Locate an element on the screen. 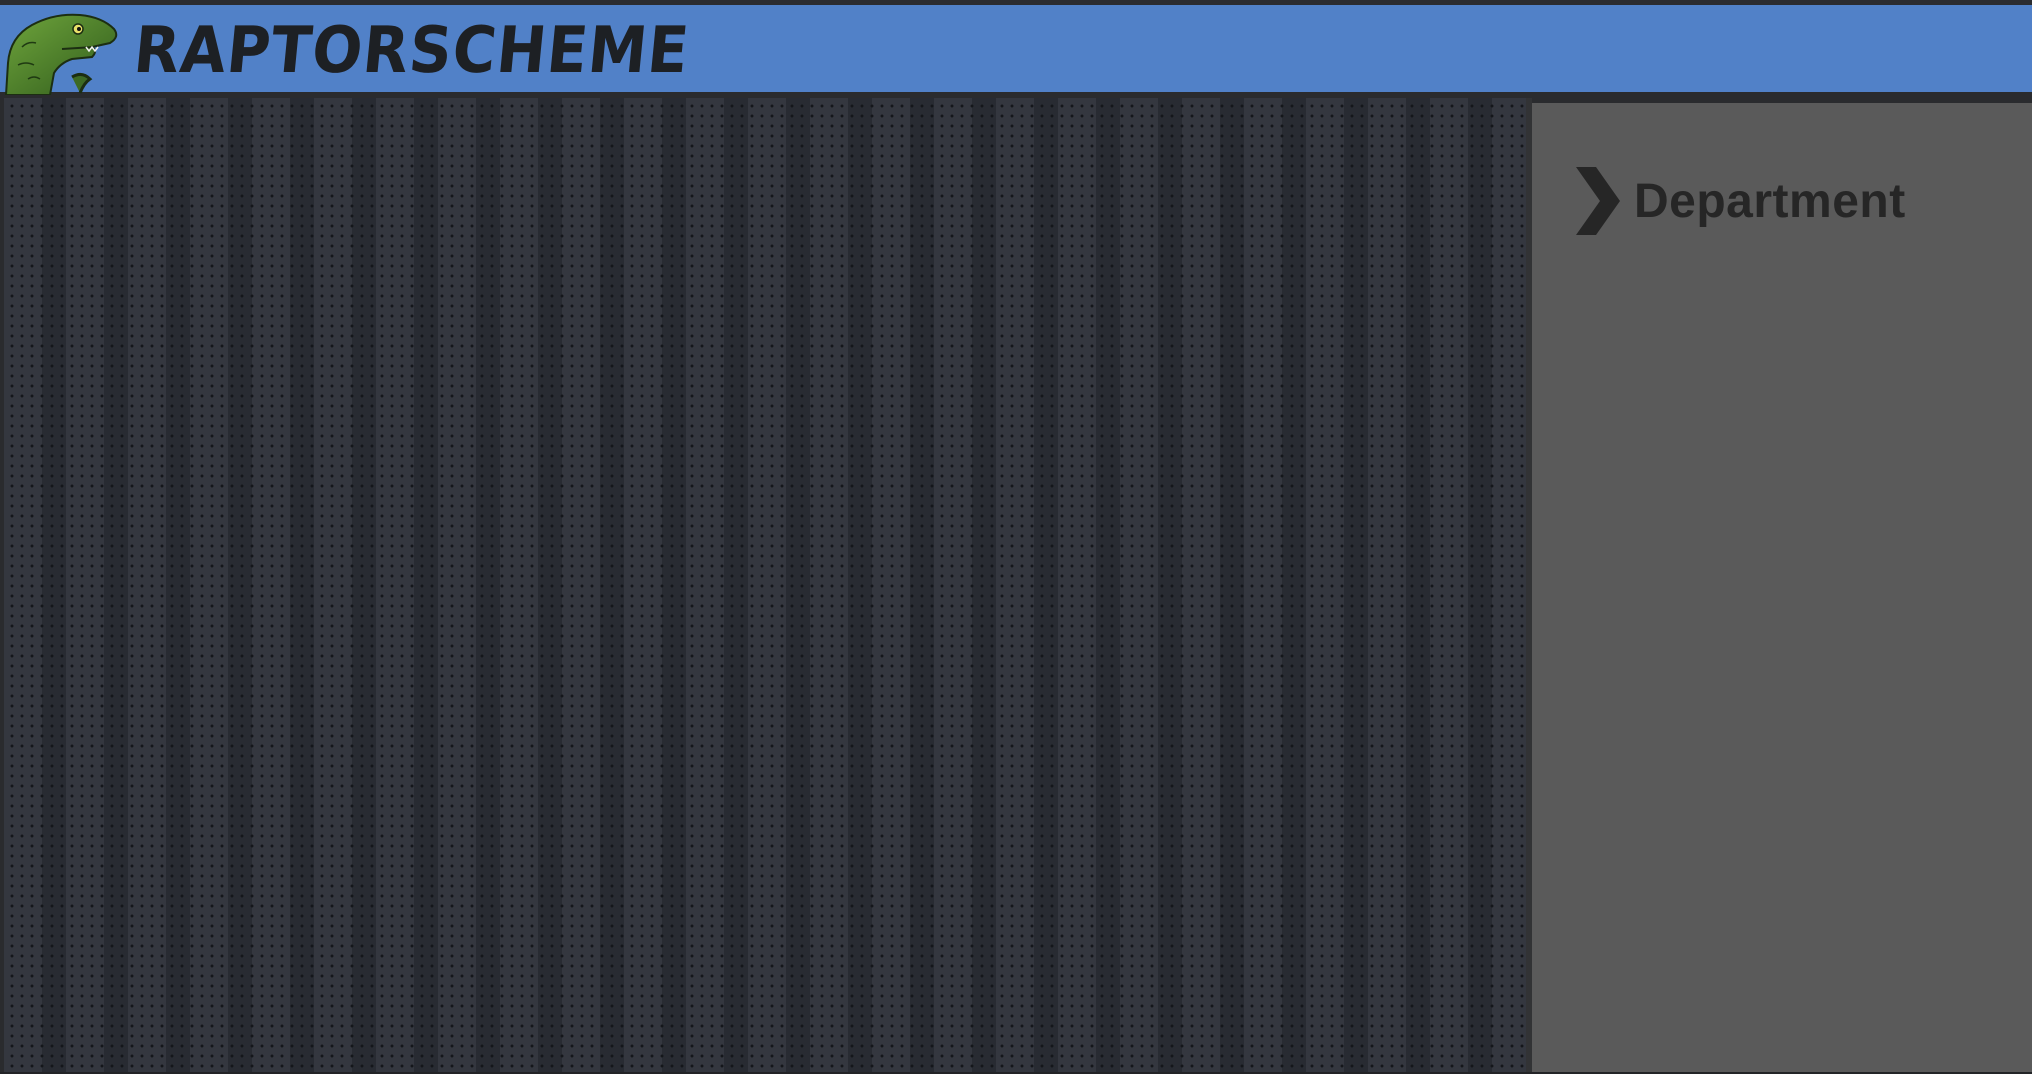  brand-title: RAPTORSCHEME is located at coordinates (411, 51).